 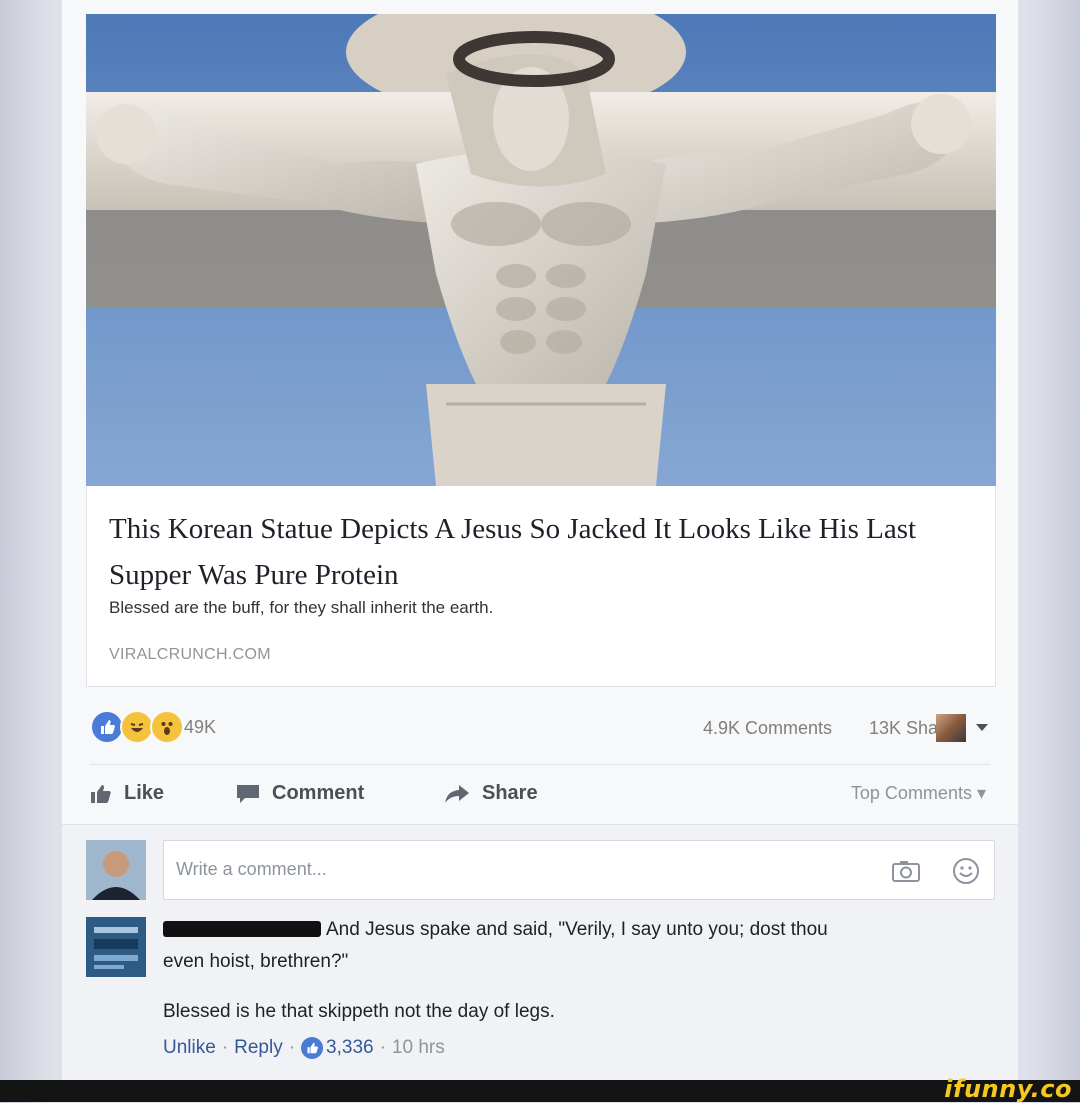 What do you see at coordinates (318, 793) in the screenshot?
I see `comment-label: Comment` at bounding box center [318, 793].